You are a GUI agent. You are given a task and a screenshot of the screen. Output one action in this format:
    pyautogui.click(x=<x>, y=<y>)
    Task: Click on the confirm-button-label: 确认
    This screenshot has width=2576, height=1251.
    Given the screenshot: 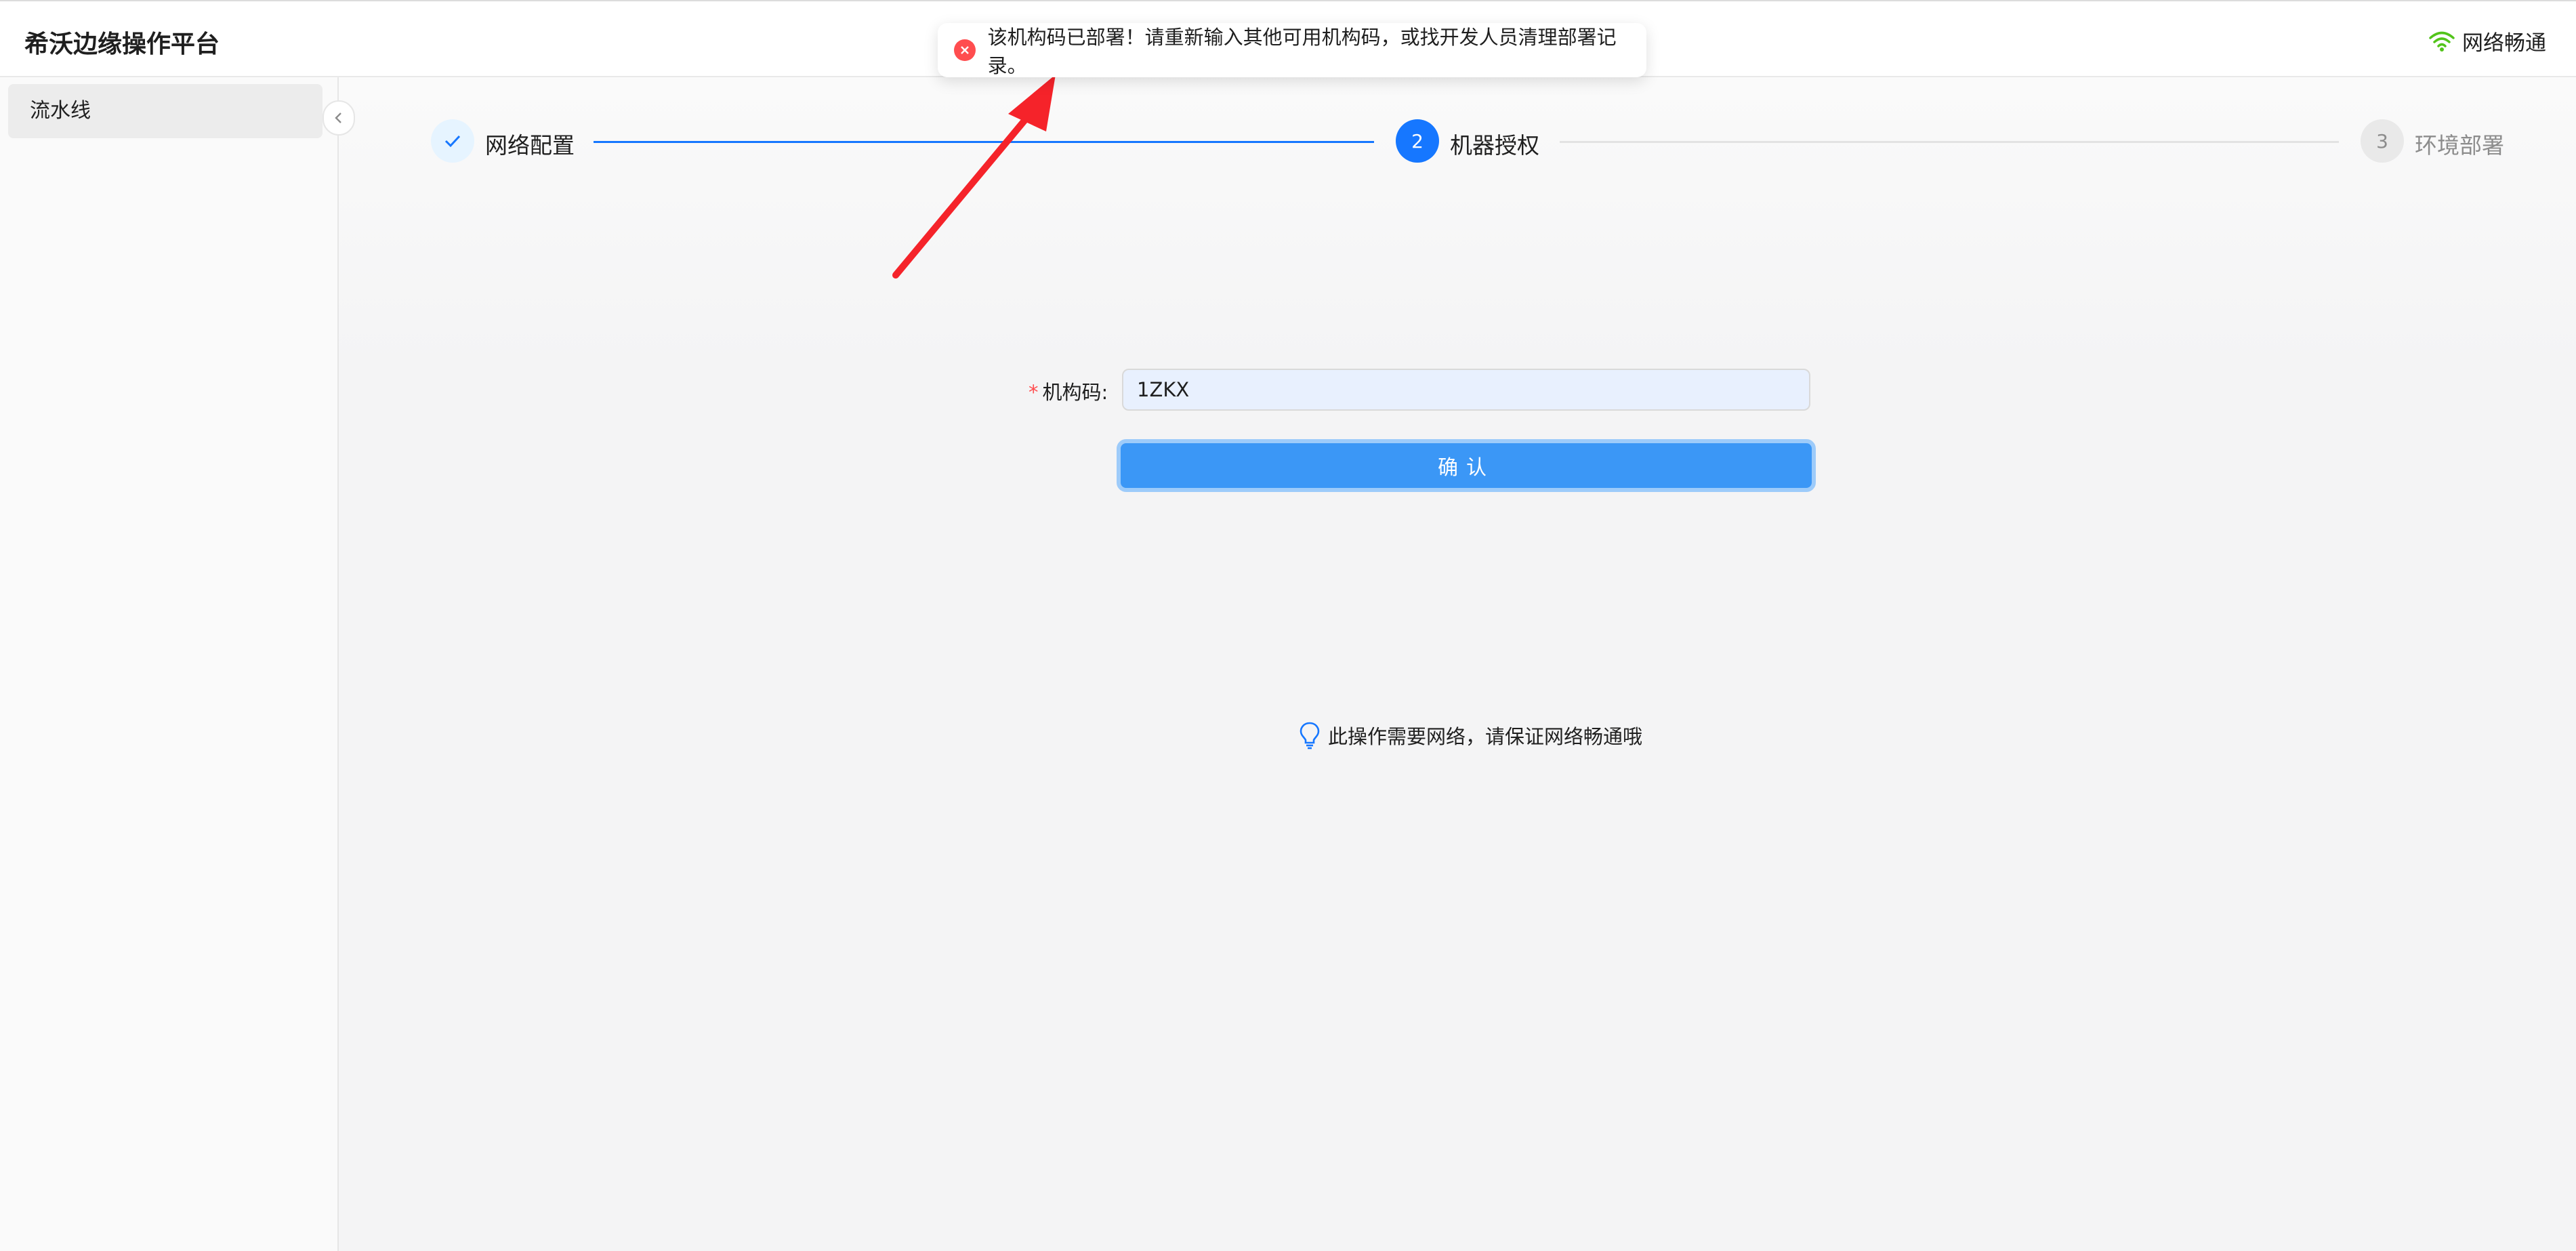 What is the action you would take?
    pyautogui.click(x=1466, y=468)
    